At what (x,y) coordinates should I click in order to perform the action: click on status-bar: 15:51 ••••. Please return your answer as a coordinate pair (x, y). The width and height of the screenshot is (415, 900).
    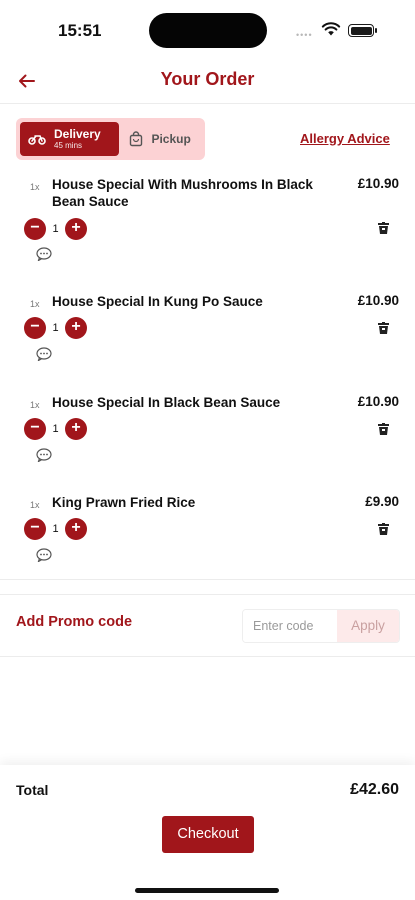
    Looking at the image, I should click on (207, 30).